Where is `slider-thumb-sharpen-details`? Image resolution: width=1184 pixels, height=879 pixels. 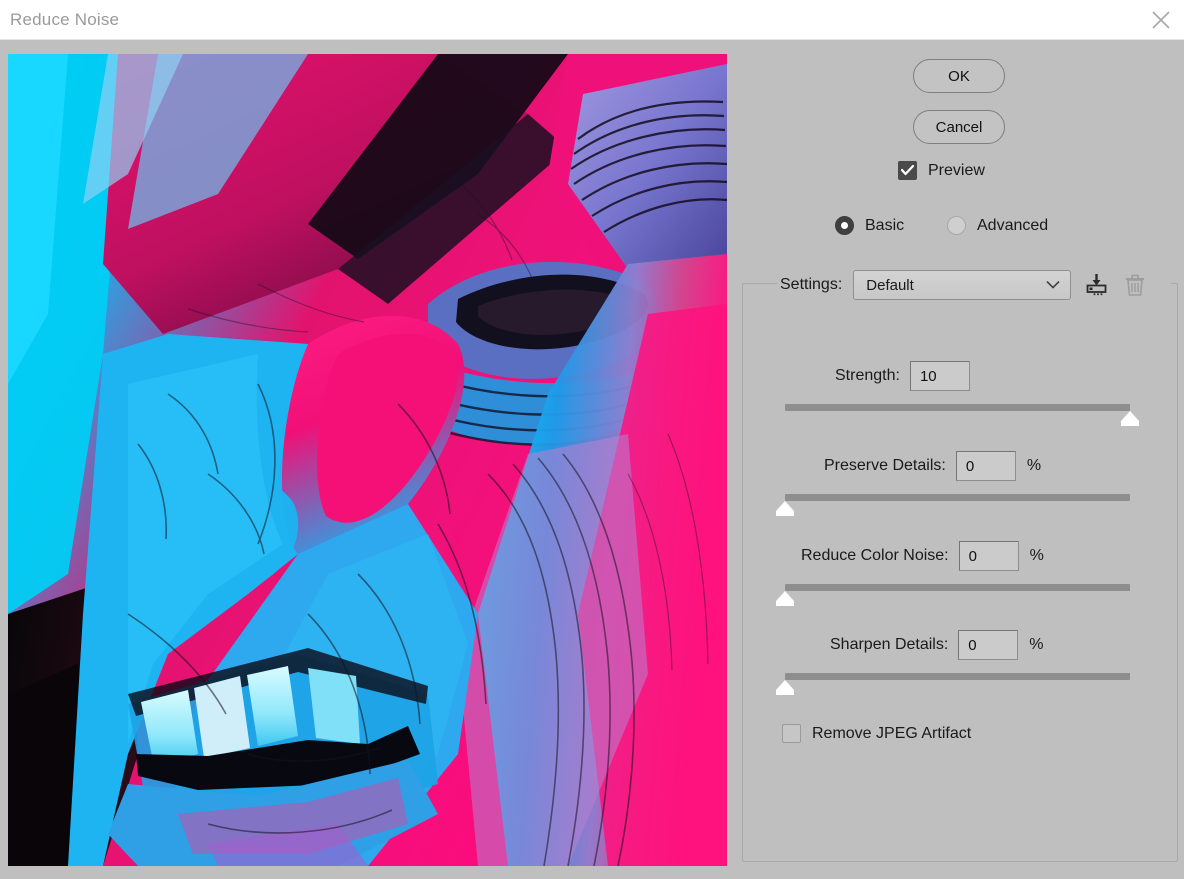 slider-thumb-sharpen-details is located at coordinates (785, 688).